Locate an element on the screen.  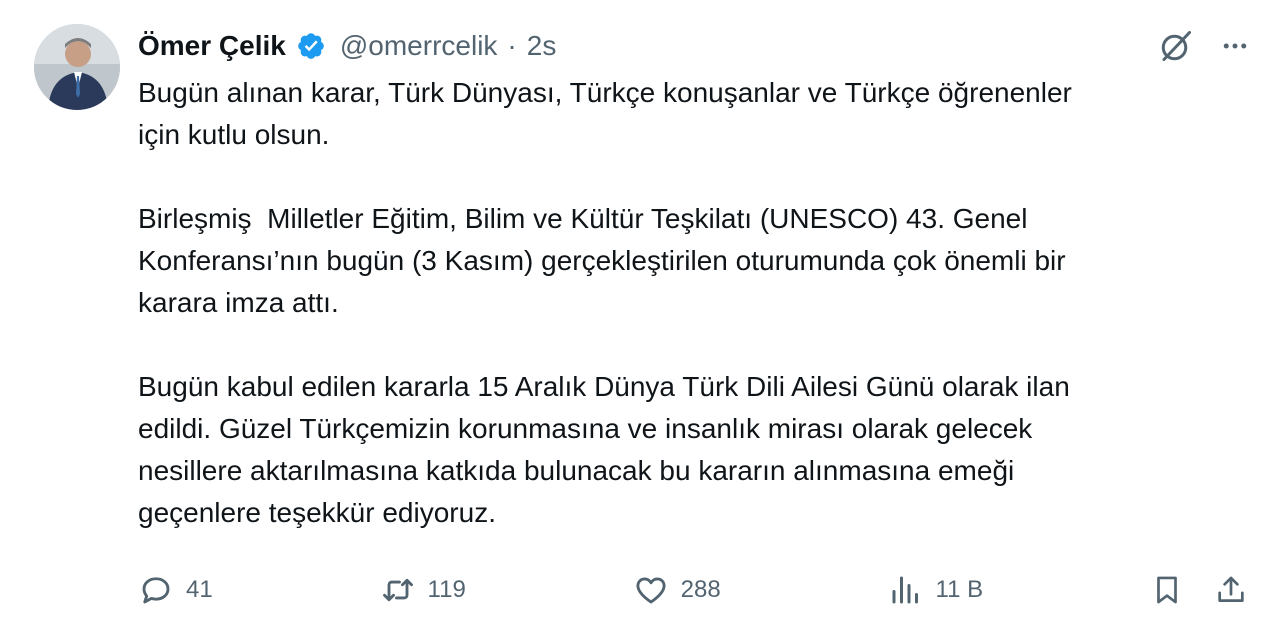
action-bar: 41 119 288 11 B is located at coordinates (693, 590).